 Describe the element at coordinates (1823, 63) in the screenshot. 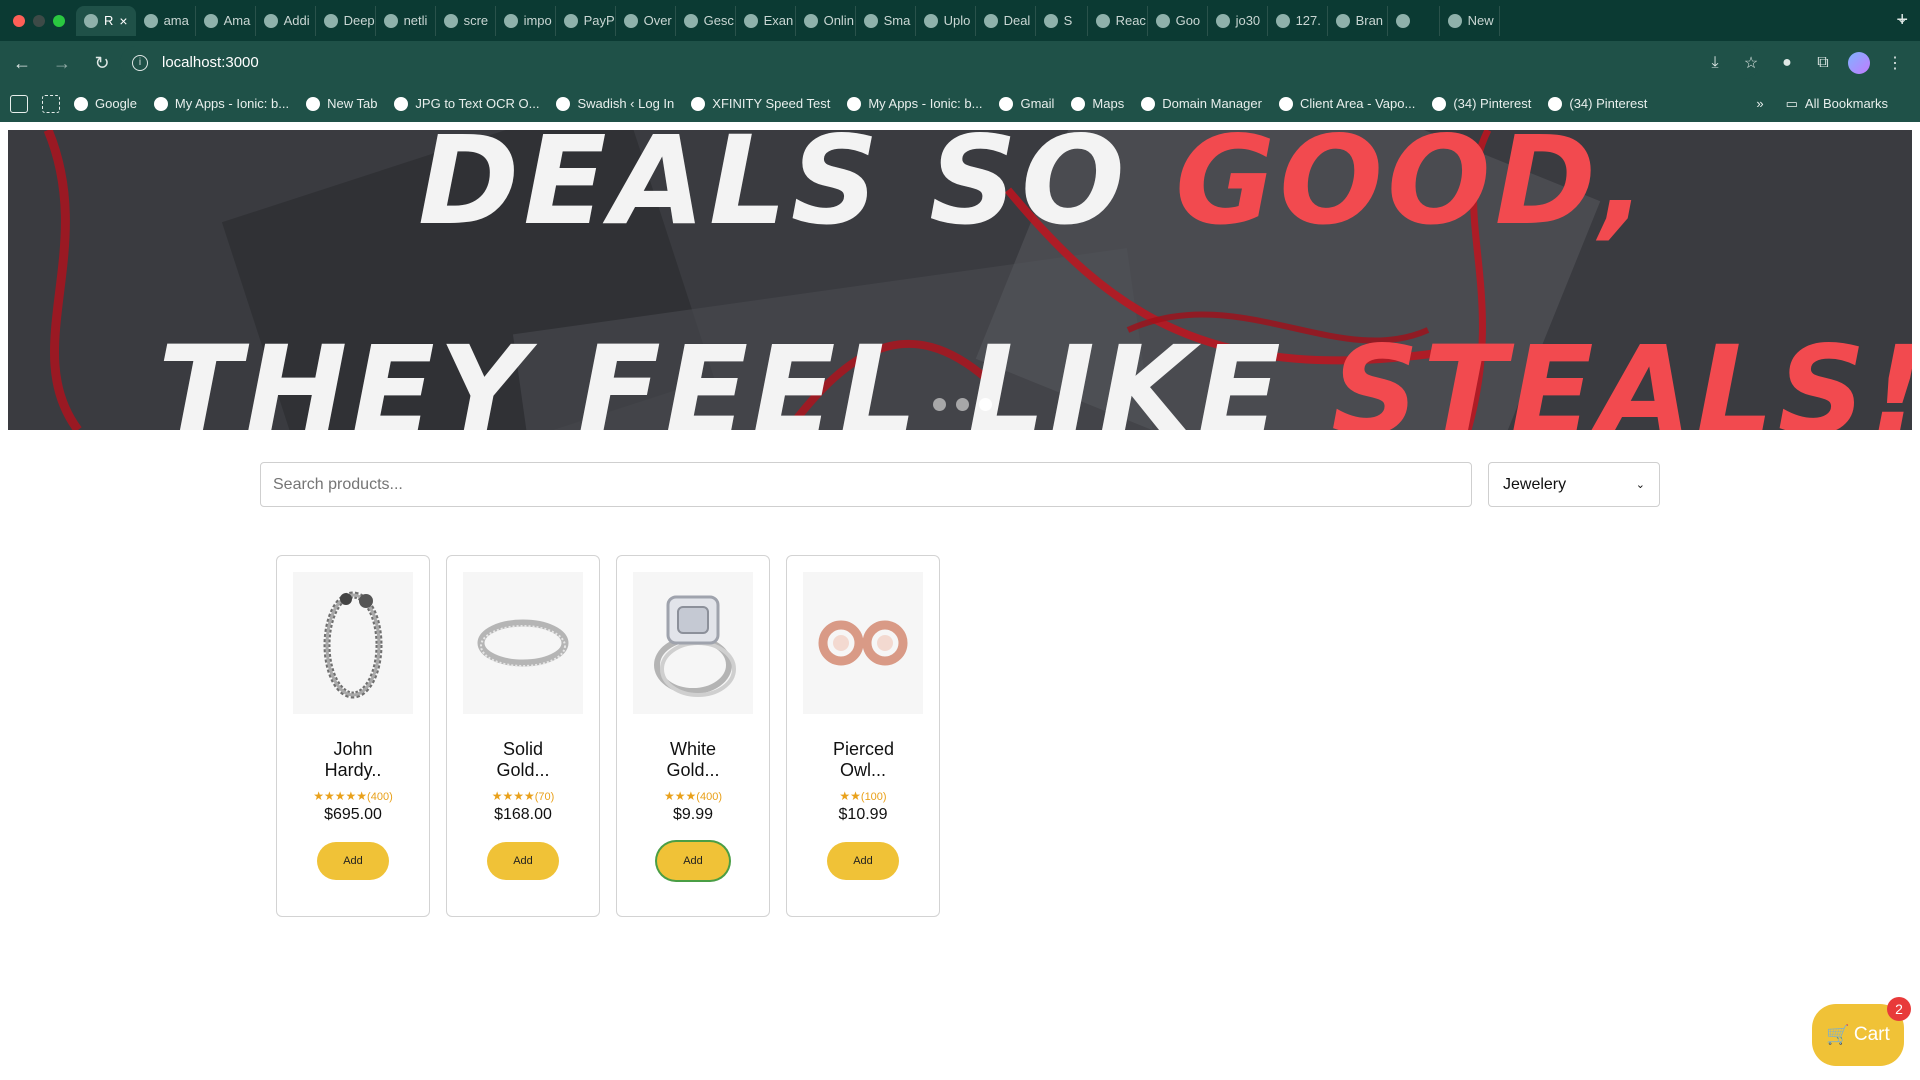

I see `puzzle-icon: ⧉` at that location.